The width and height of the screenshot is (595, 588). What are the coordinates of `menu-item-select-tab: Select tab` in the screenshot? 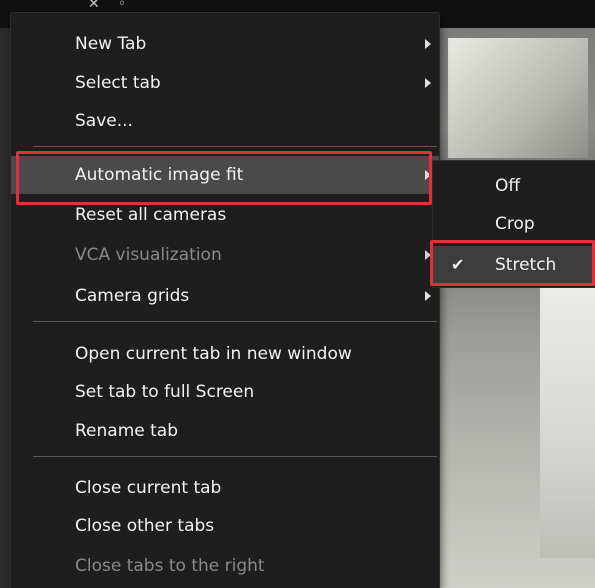 It's located at (225, 83).